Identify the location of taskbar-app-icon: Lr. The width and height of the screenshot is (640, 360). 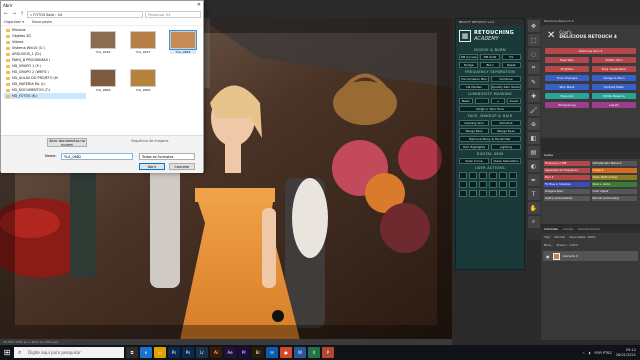
(202, 352).